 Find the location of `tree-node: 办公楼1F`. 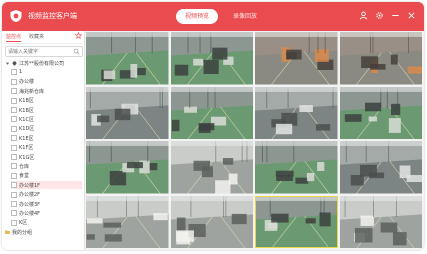

tree-node: 办公楼1F is located at coordinates (46, 185).